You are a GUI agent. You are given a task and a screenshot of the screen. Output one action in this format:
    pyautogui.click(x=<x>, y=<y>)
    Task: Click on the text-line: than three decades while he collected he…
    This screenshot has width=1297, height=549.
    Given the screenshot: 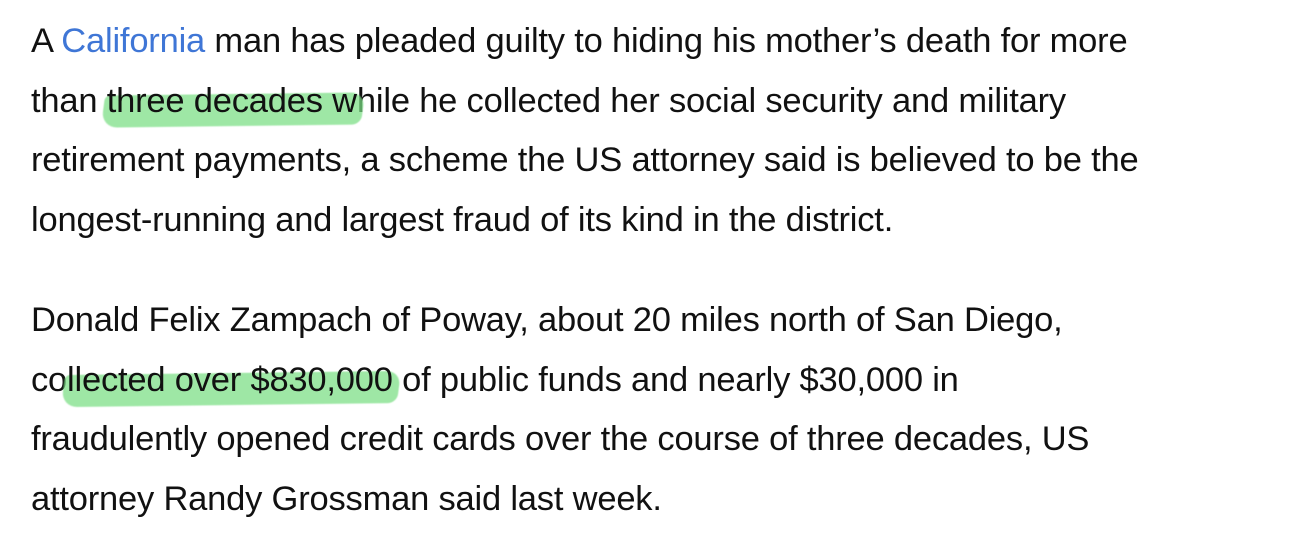 What is the action you would take?
    pyautogui.click(x=656, y=102)
    